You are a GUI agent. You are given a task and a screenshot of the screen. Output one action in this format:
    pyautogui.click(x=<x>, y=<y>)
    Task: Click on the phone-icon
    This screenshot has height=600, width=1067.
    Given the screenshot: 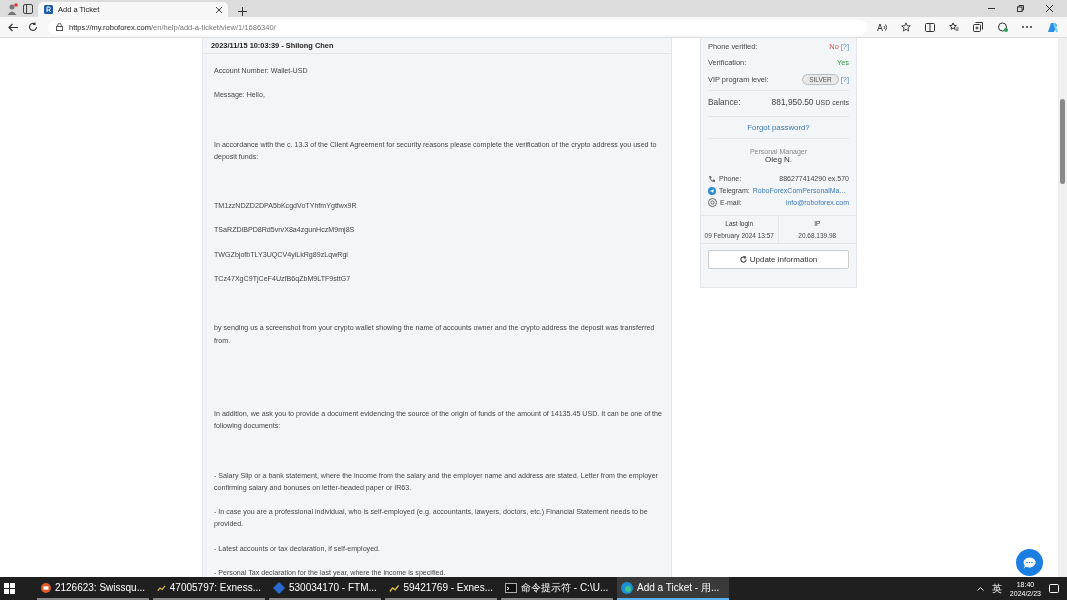 What is the action you would take?
    pyautogui.click(x=712, y=178)
    